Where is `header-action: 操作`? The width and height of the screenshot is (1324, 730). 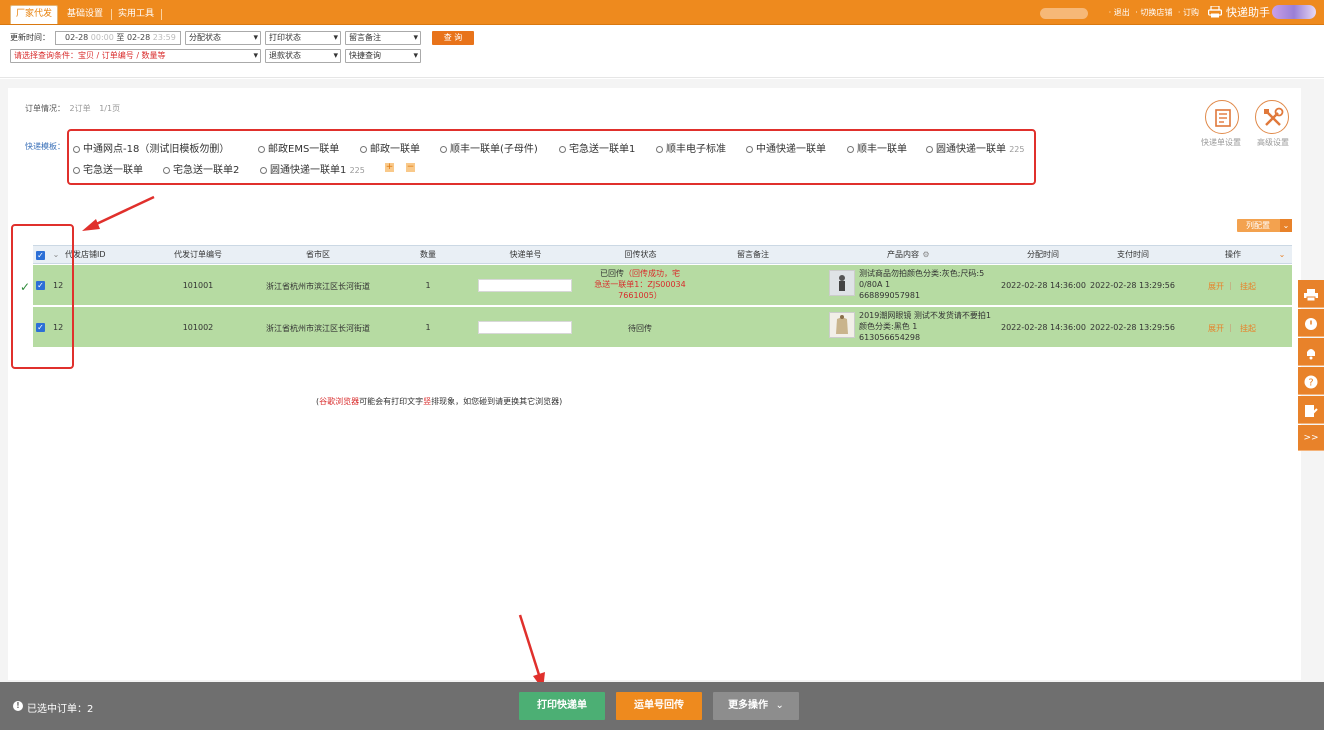 header-action: 操作 is located at coordinates (1233, 254).